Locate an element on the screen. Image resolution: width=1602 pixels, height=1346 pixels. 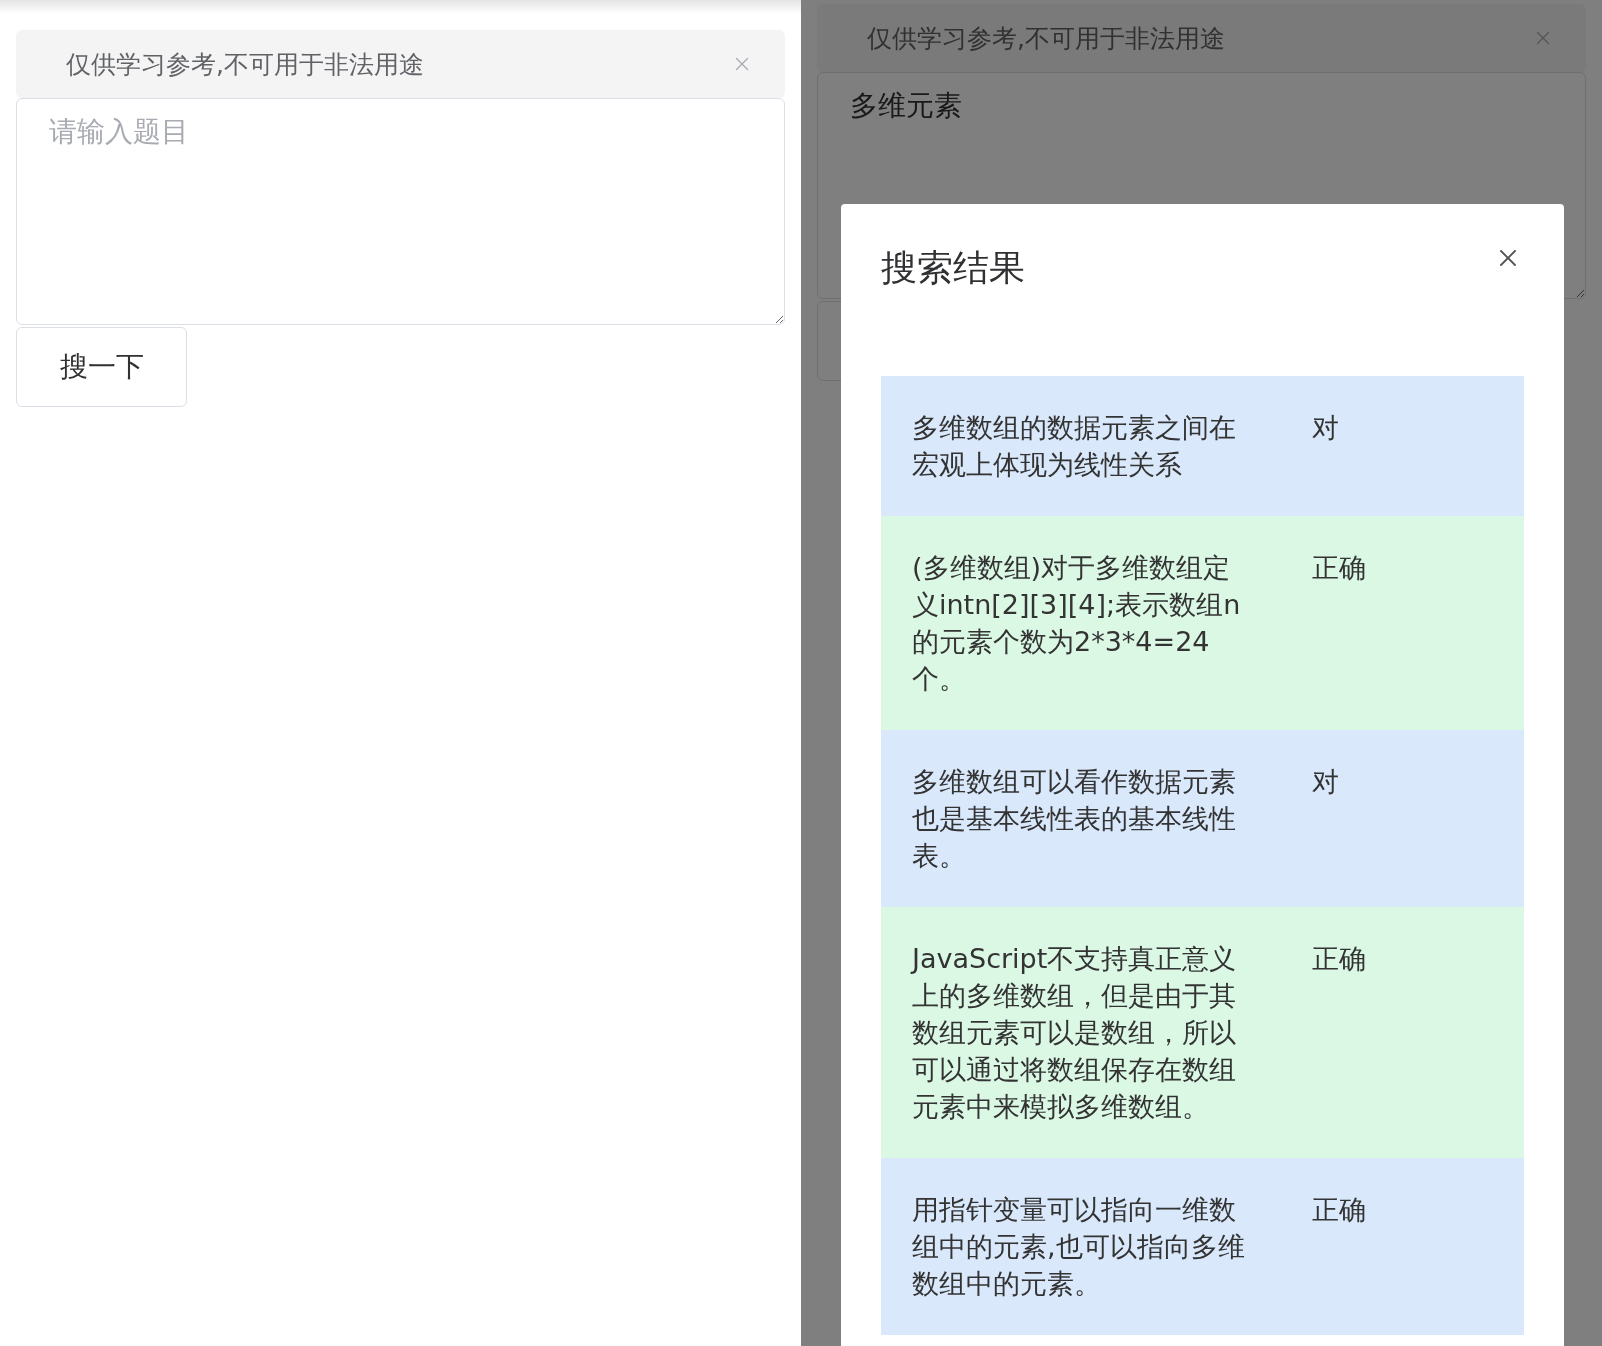
question-cell-text: (多维数组)对于多维数组定义intn[2][3][4];表示数组n的元素个数为2*3*4=24个。 is located at coordinates (1077, 623).